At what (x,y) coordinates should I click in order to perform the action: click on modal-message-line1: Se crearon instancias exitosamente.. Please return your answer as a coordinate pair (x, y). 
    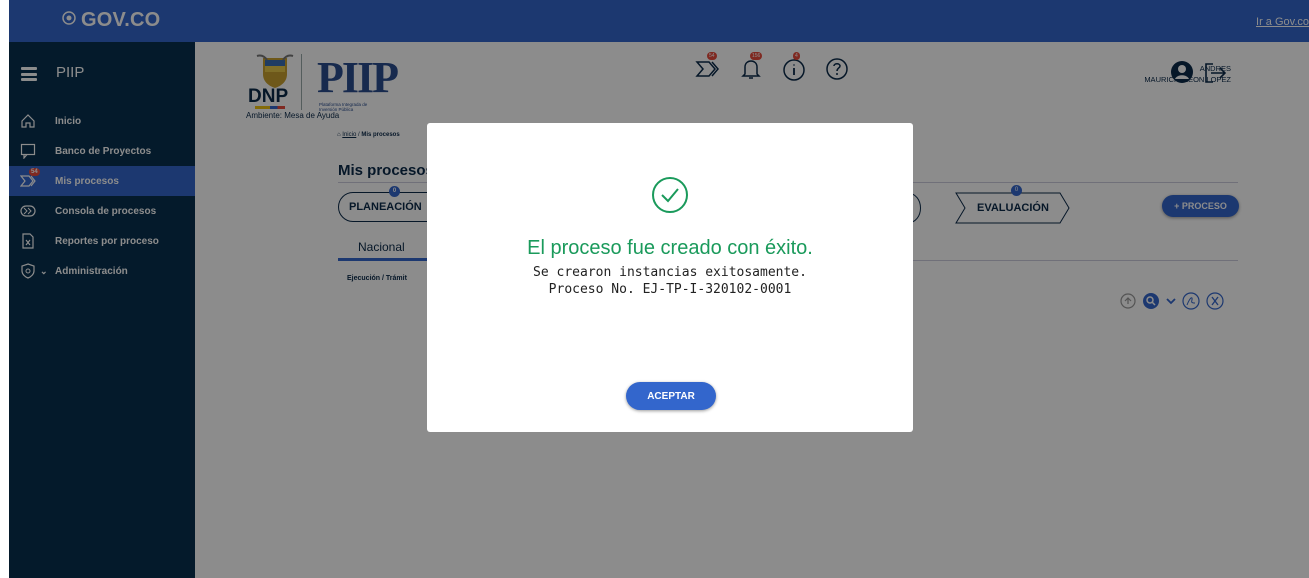
    Looking at the image, I should click on (670, 272).